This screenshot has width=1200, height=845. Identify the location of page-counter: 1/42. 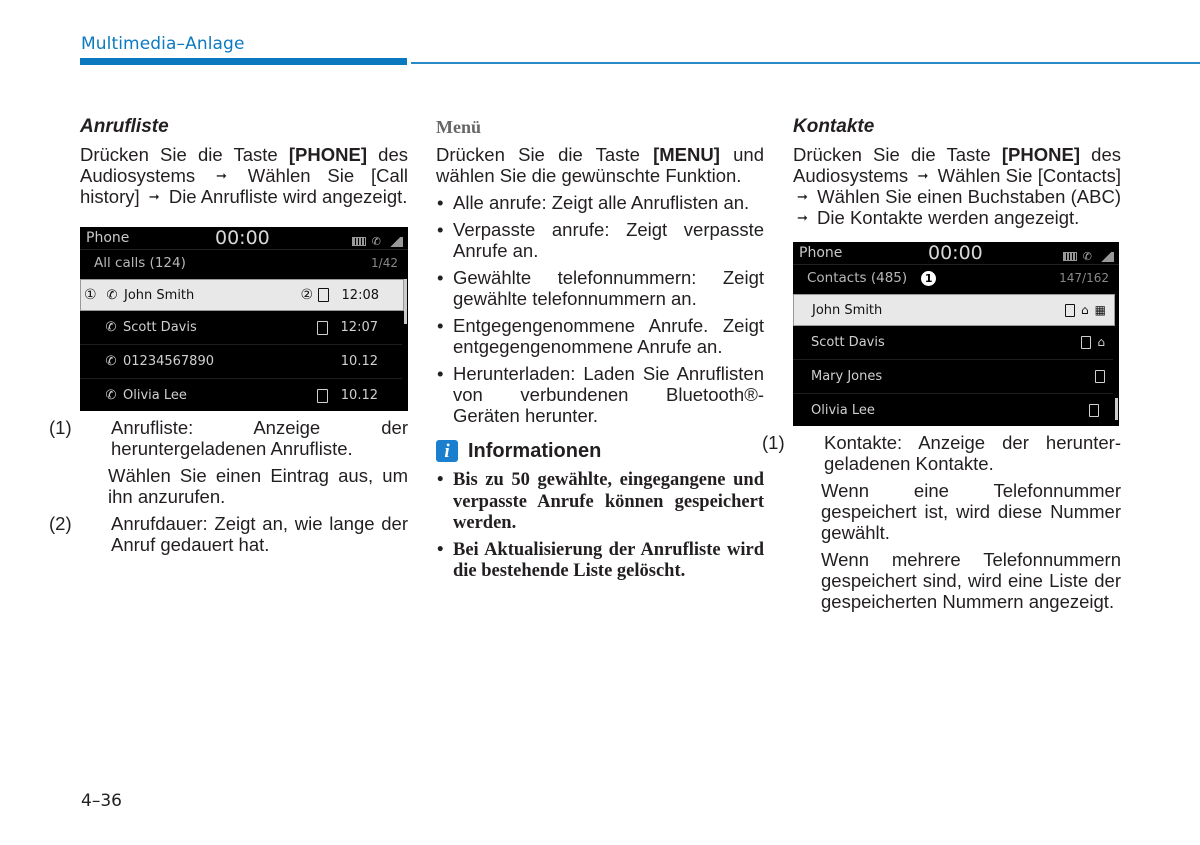
(384, 263).